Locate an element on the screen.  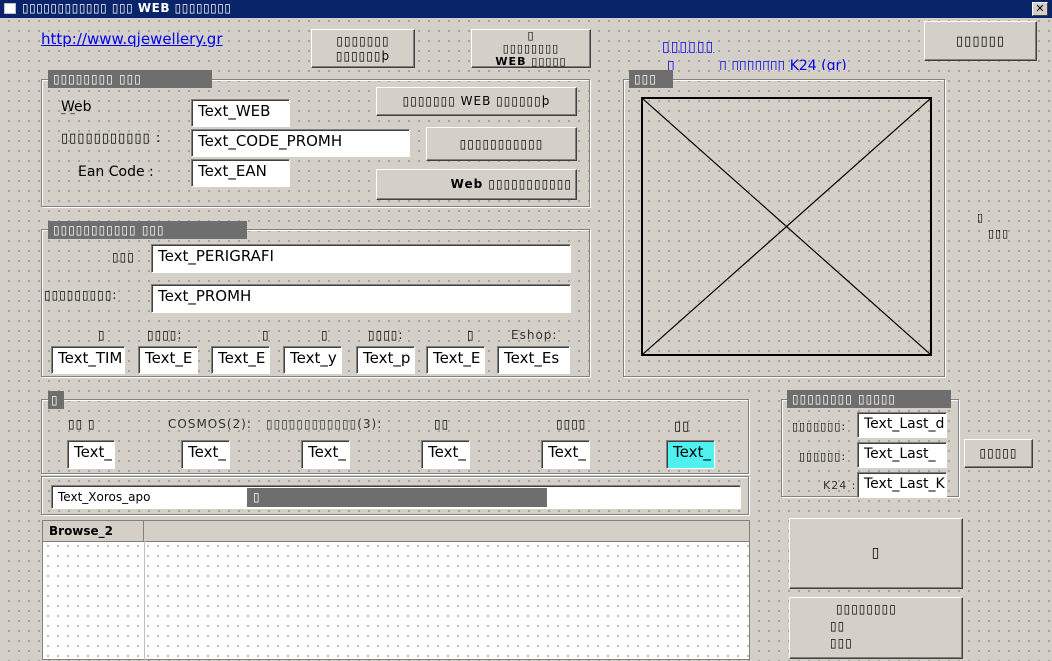
small-field-1: Text_TIM is located at coordinates (88, 360).